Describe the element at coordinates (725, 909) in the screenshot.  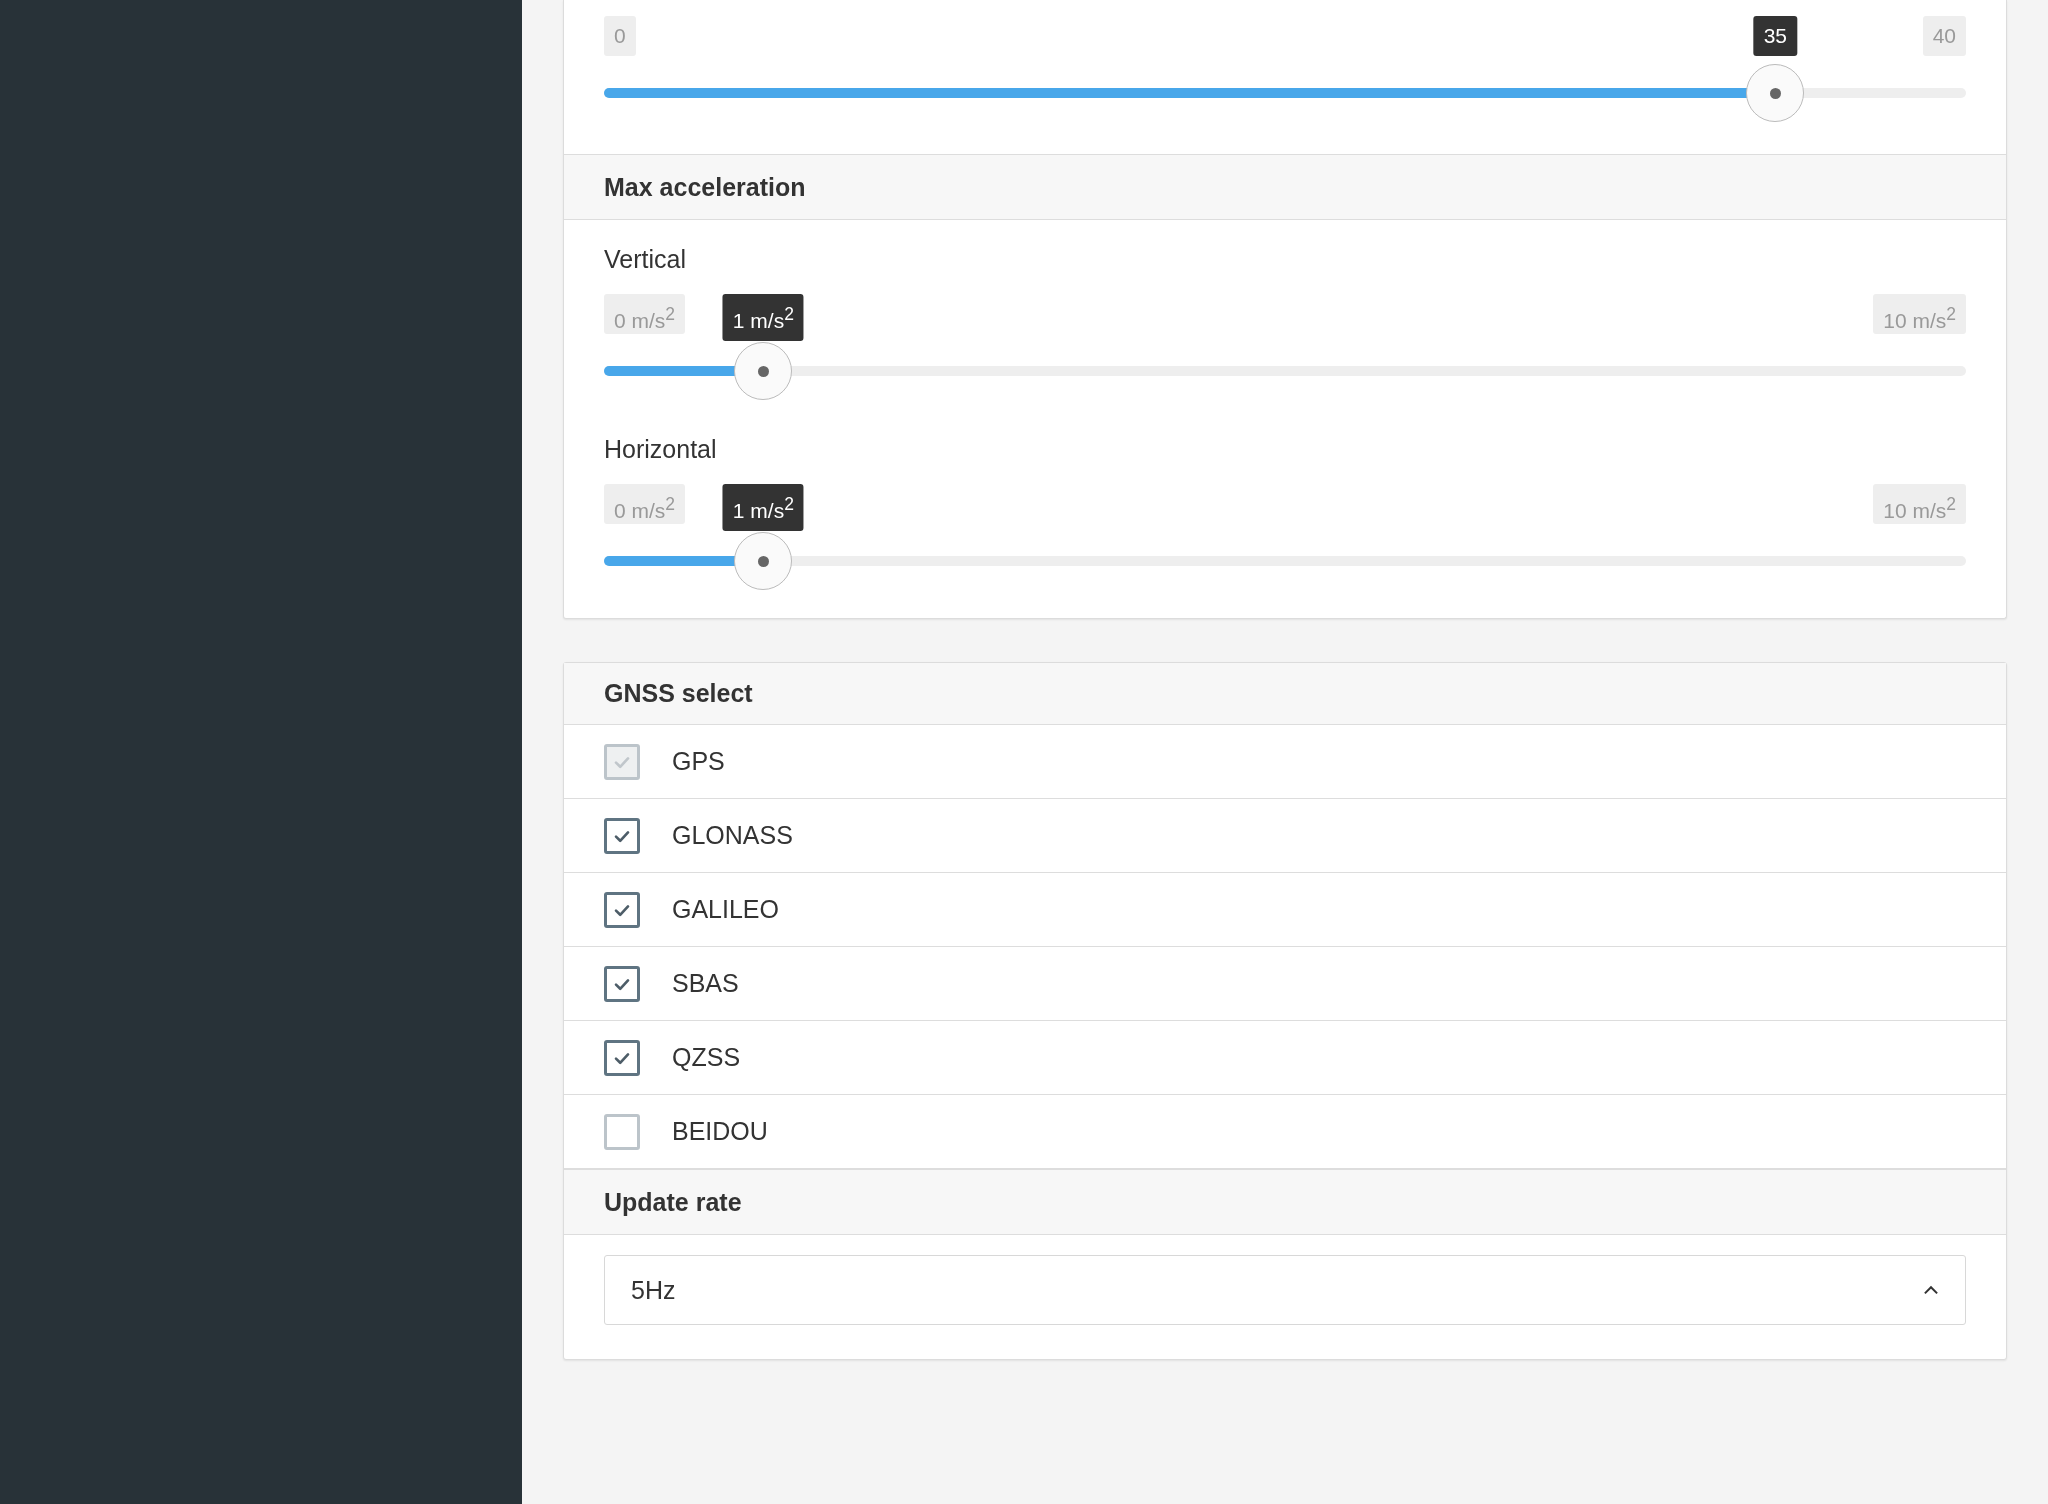
I see `checkbox-label: GALILEO` at that location.